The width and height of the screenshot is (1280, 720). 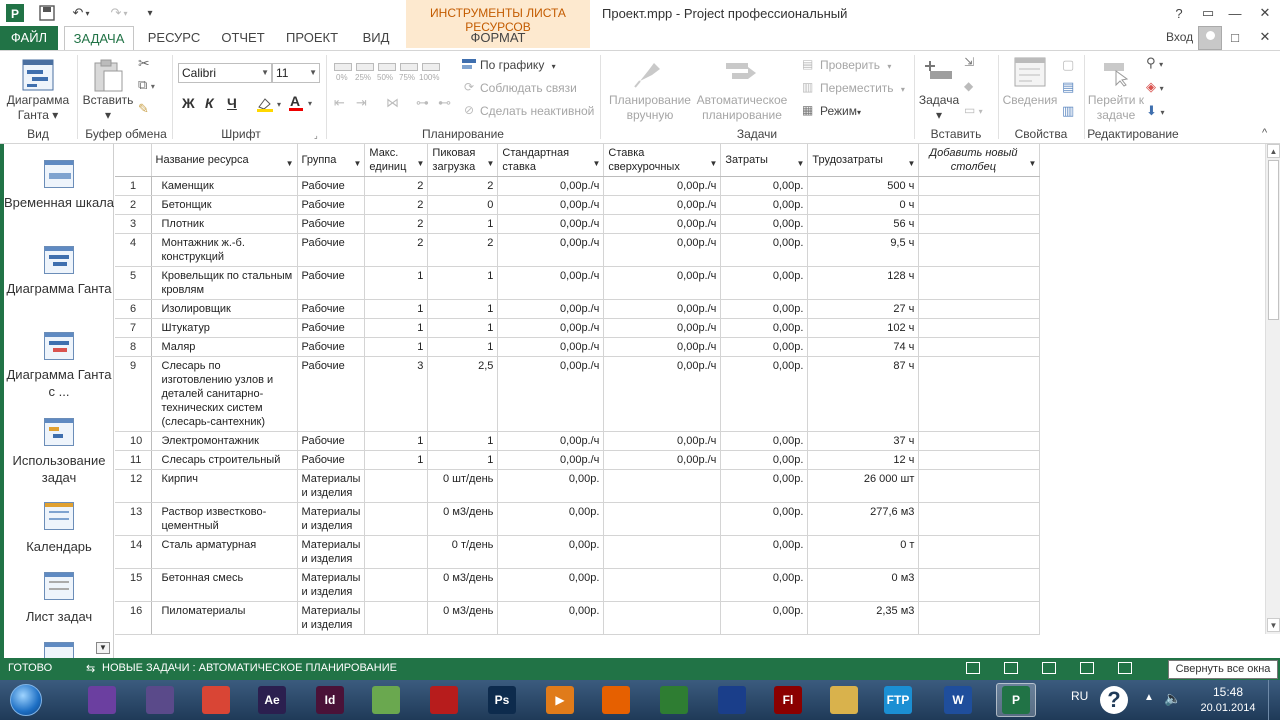 What do you see at coordinates (863, 394) in the screenshot?
I see `work-cell: 87 ч` at bounding box center [863, 394].